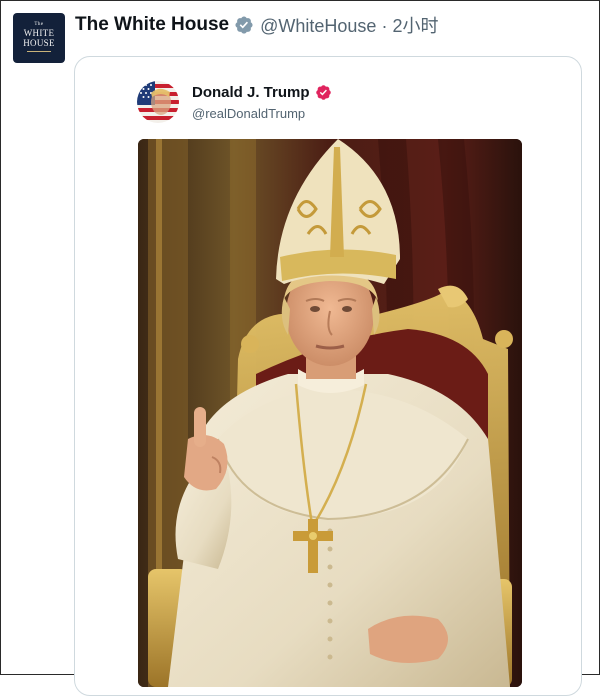 The image size is (600, 696). I want to click on quoted-post-header: Donald J. Trump, so click(262, 92).